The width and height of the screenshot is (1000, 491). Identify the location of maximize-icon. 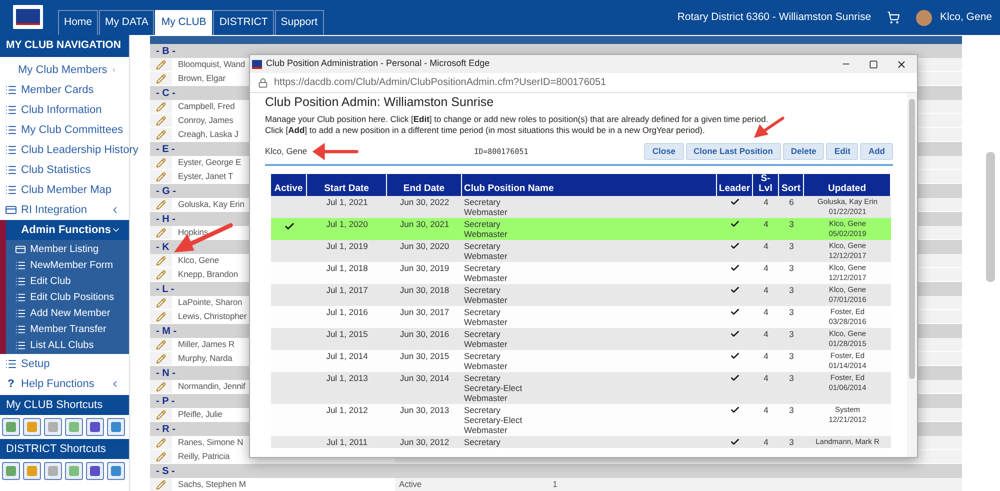
(873, 64).